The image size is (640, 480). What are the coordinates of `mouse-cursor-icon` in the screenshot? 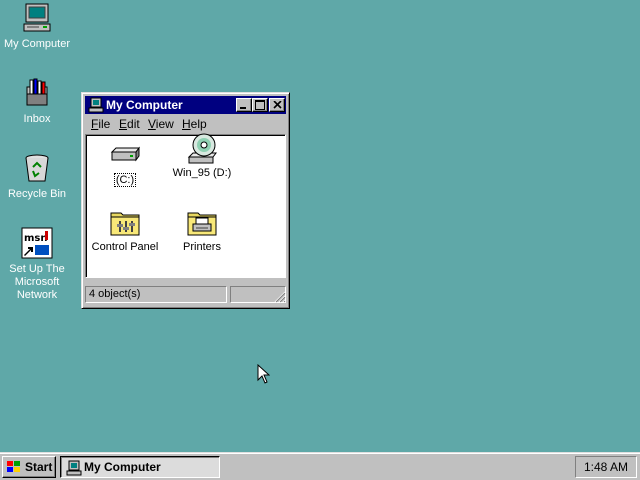 It's located at (263, 374).